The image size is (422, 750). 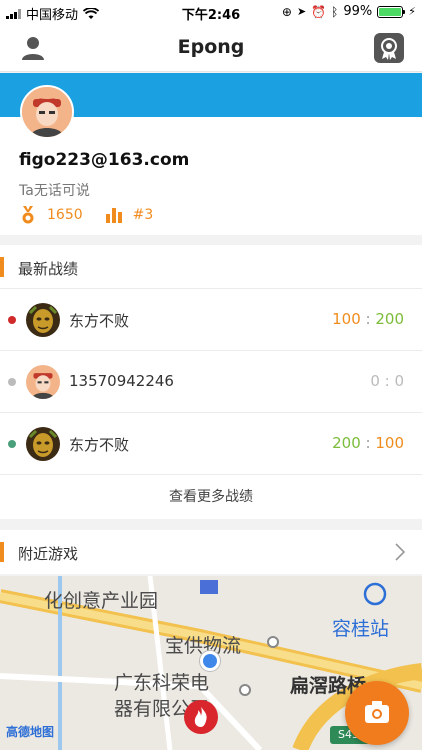 What do you see at coordinates (319, 11) in the screenshot?
I see `alarm-icon: ⏰` at bounding box center [319, 11].